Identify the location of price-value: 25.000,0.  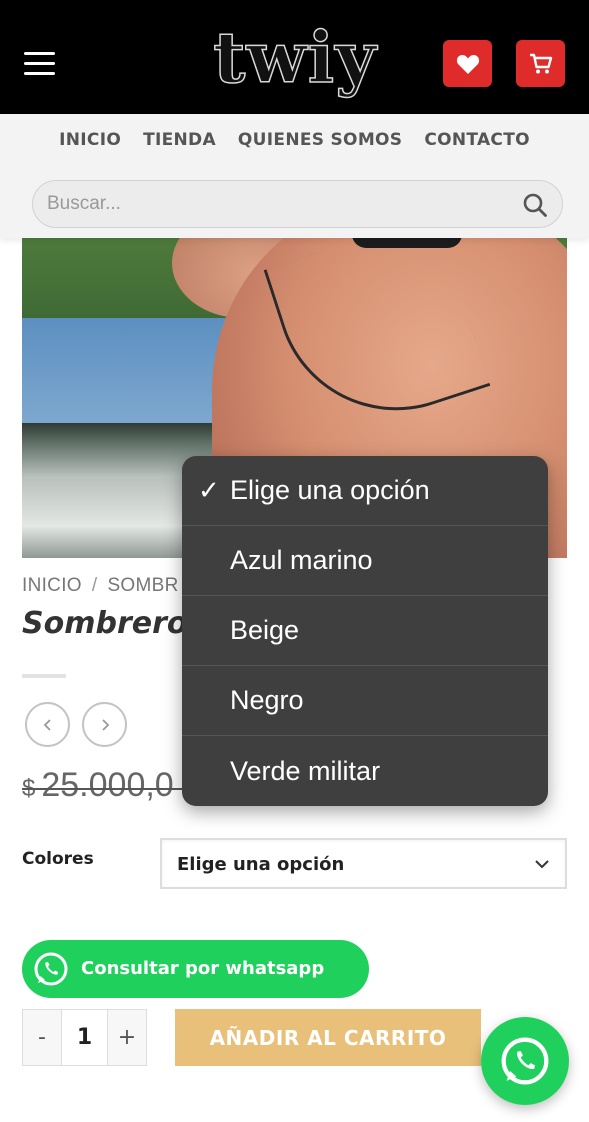
(107, 785).